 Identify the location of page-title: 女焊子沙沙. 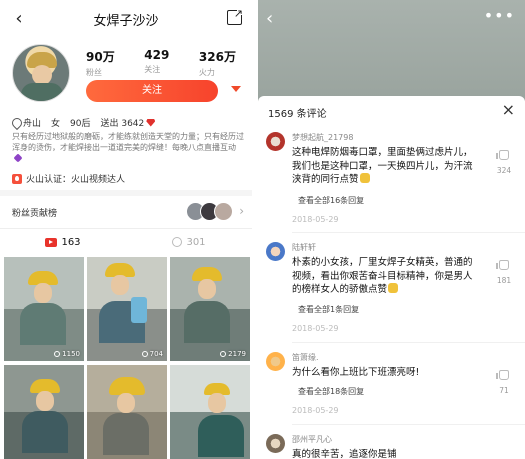
(126, 21).